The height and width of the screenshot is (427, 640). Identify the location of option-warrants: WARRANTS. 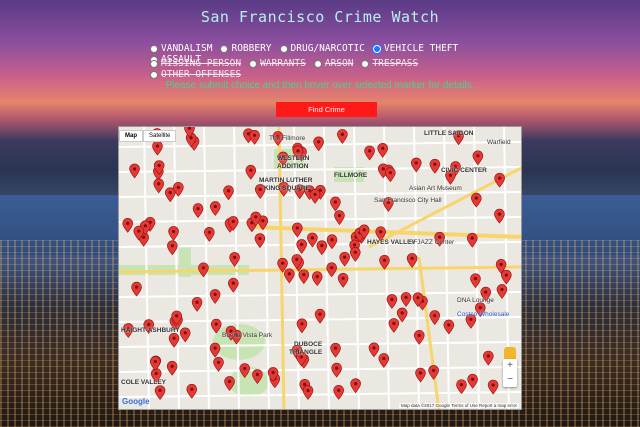
(277, 63).